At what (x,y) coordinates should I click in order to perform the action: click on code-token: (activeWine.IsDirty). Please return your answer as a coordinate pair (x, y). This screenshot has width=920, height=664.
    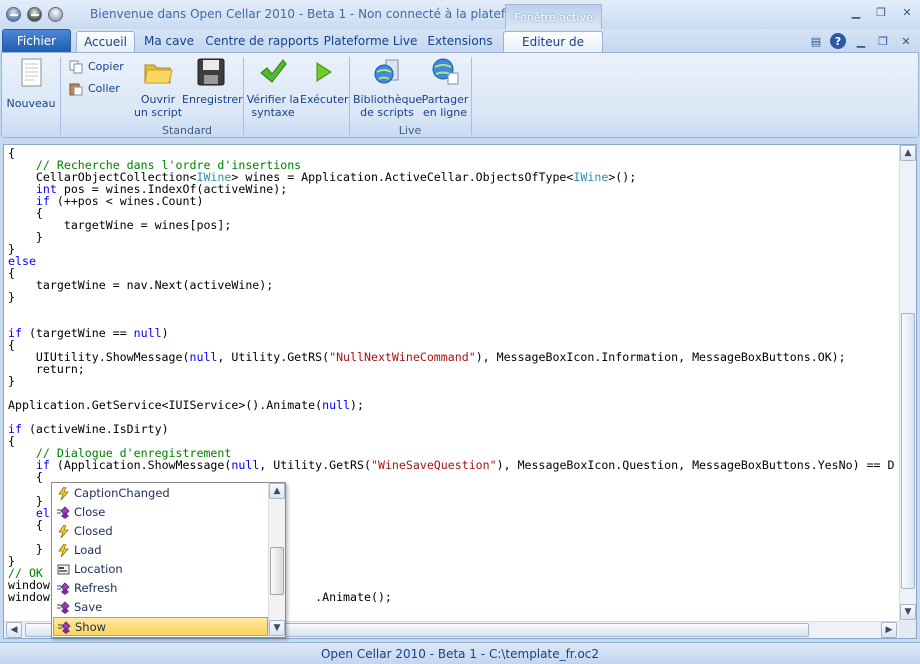
    Looking at the image, I should click on (95, 429).